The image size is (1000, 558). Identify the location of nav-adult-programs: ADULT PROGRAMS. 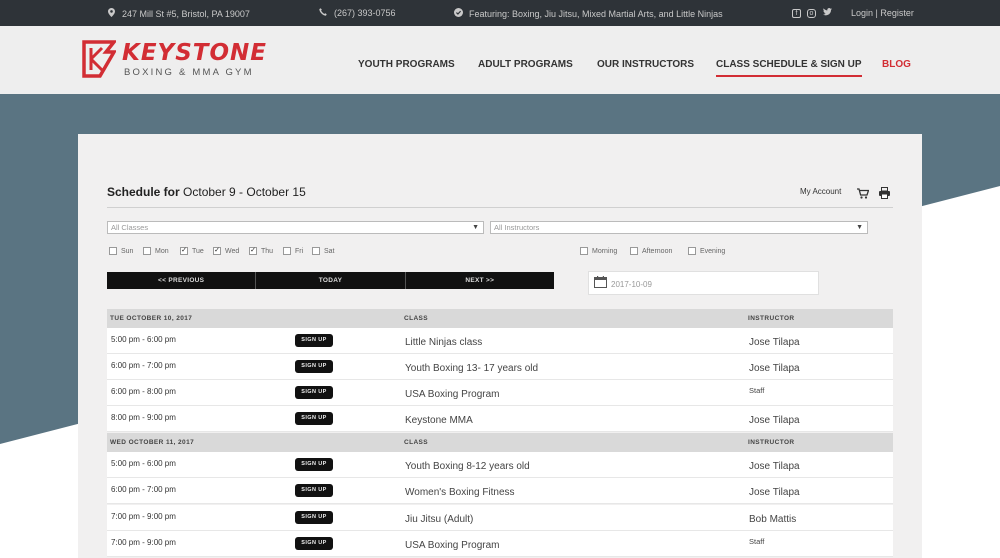
(525, 64).